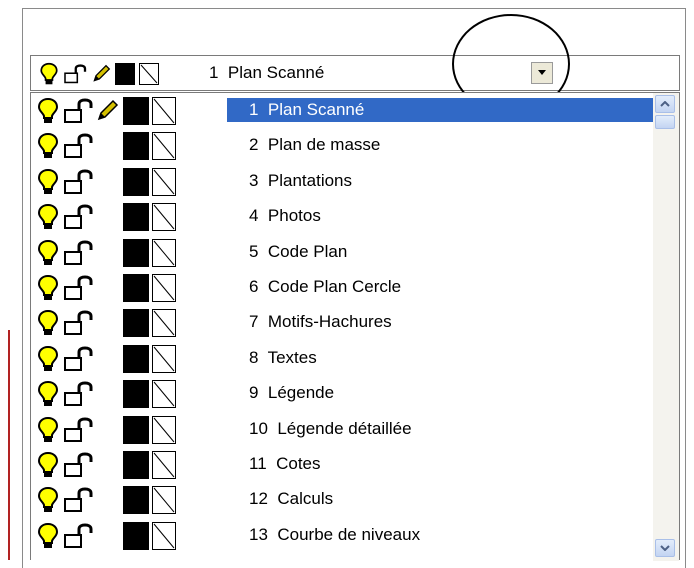  Describe the element at coordinates (341, 464) in the screenshot. I see `layer-row: 11 Cotes` at that location.